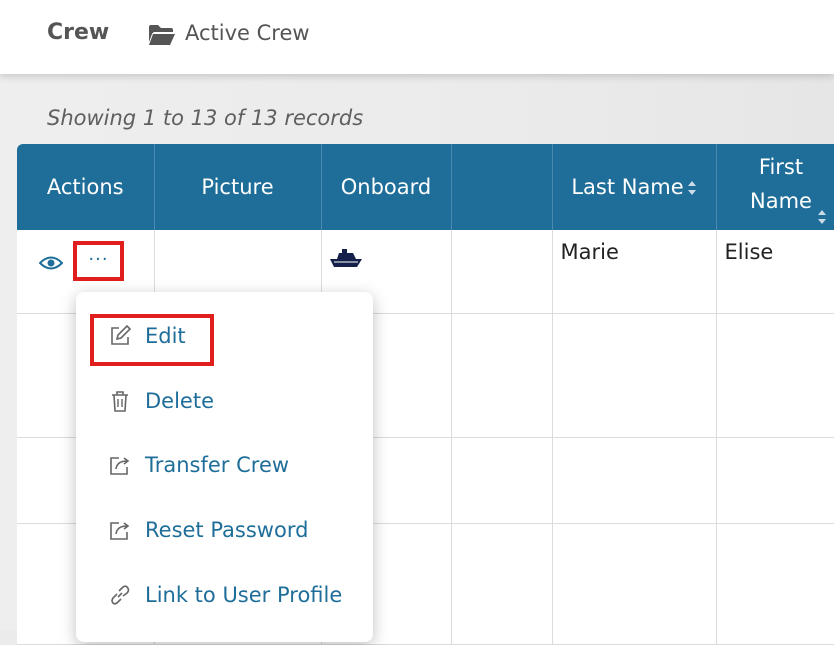 The width and height of the screenshot is (834, 645). Describe the element at coordinates (501, 272) in the screenshot. I see `cell-blank` at that location.